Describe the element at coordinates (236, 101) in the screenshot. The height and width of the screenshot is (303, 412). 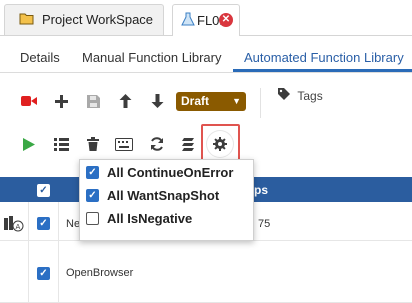
I see `caret-down-icon: ▼` at that location.